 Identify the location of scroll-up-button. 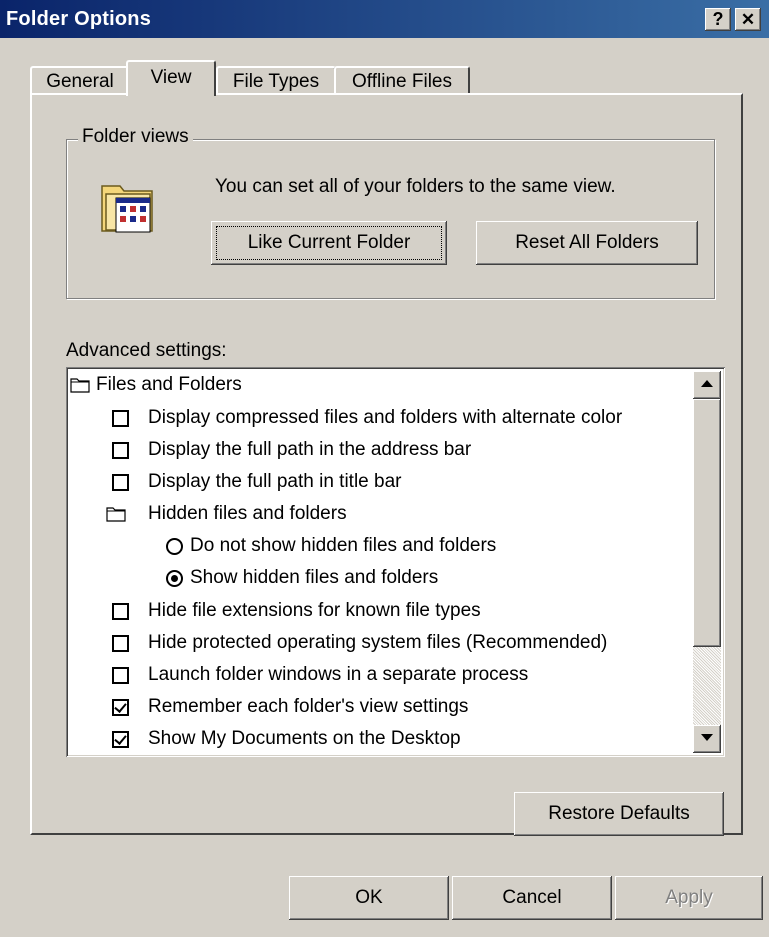
(707, 385).